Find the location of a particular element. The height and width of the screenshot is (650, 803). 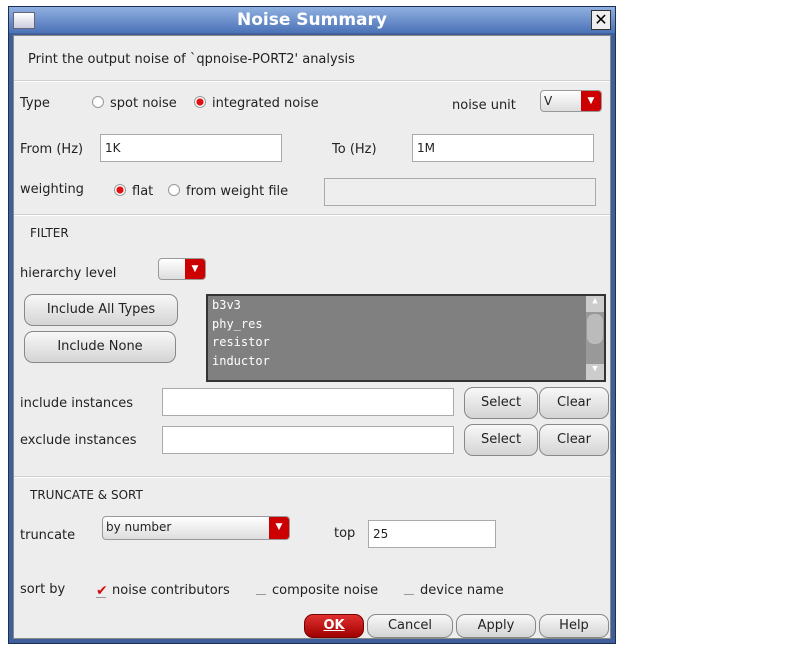

radio-spot-noise: spot noise is located at coordinates (134, 103).